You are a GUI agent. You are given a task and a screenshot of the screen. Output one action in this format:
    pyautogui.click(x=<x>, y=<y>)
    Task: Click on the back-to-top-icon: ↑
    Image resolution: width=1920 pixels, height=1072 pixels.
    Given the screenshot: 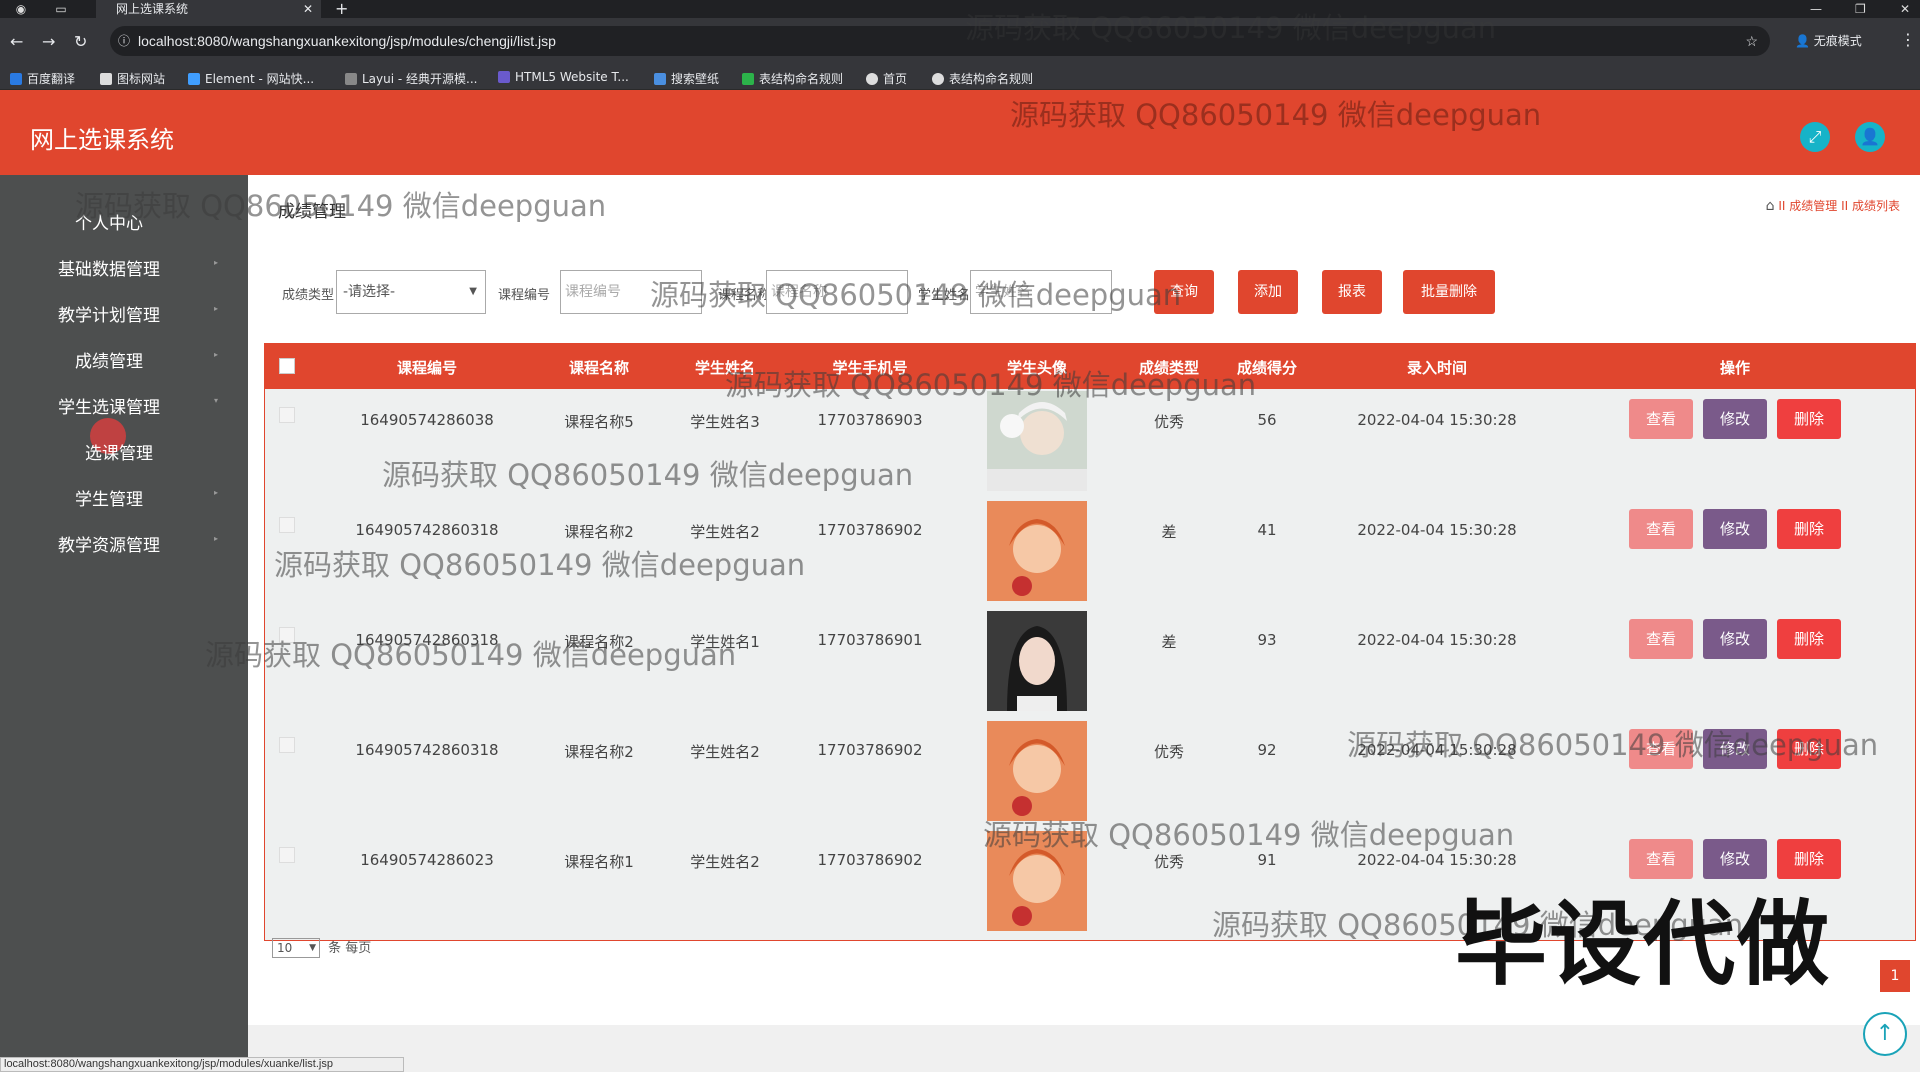 What is the action you would take?
    pyautogui.click(x=1885, y=1034)
    